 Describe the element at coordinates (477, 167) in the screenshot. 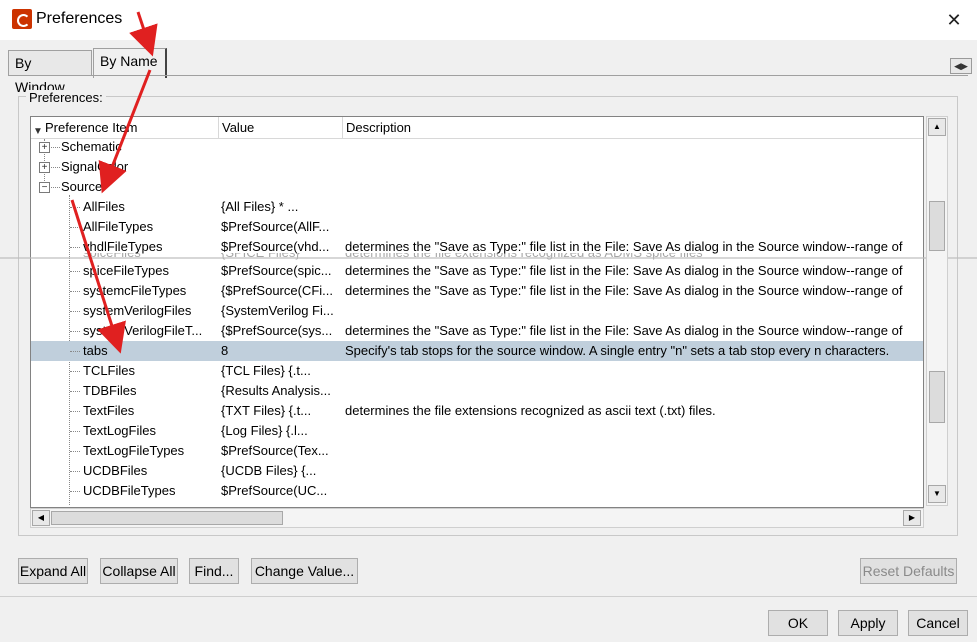

I see `tree-category-signalcolor: + SignalColor` at that location.